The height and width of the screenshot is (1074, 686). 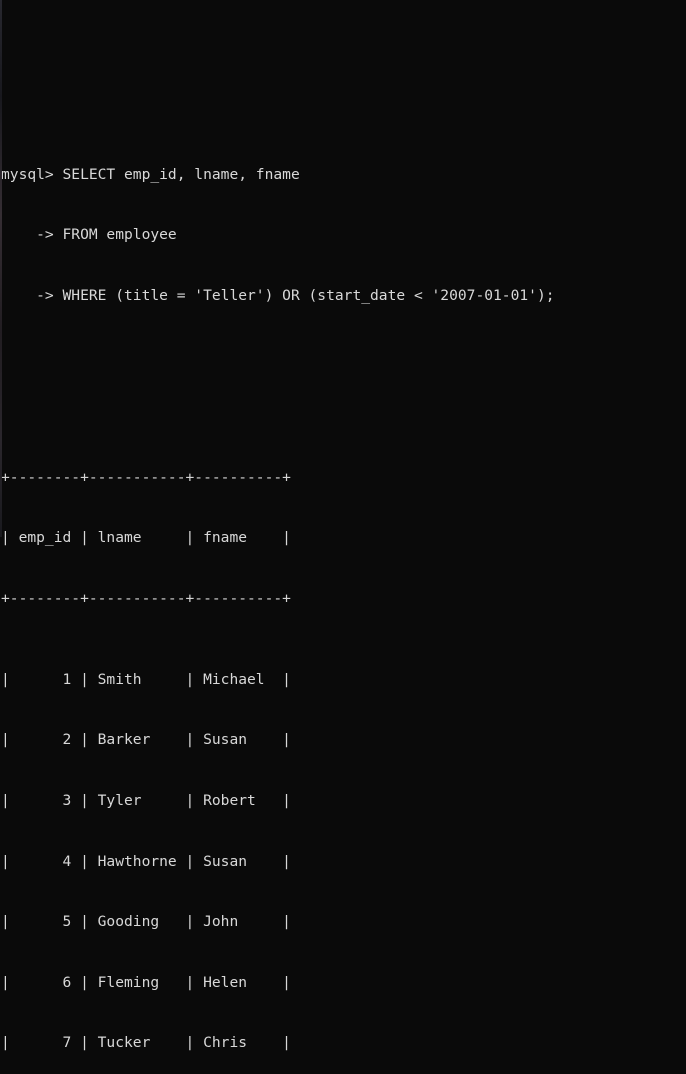 I want to click on table-row: | 6 | Fleming | Helen |, so click(x=146, y=982).